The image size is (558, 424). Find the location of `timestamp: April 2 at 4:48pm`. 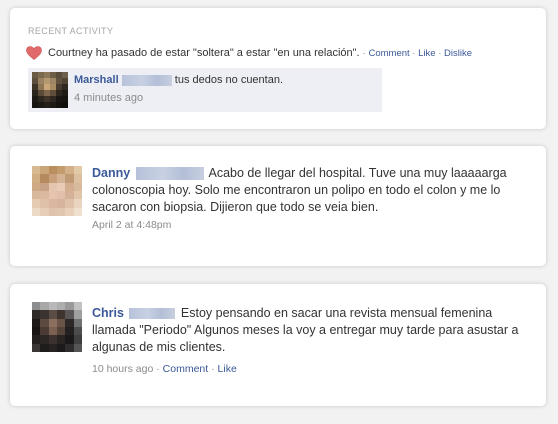

timestamp: April 2 at 4:48pm is located at coordinates (131, 225).